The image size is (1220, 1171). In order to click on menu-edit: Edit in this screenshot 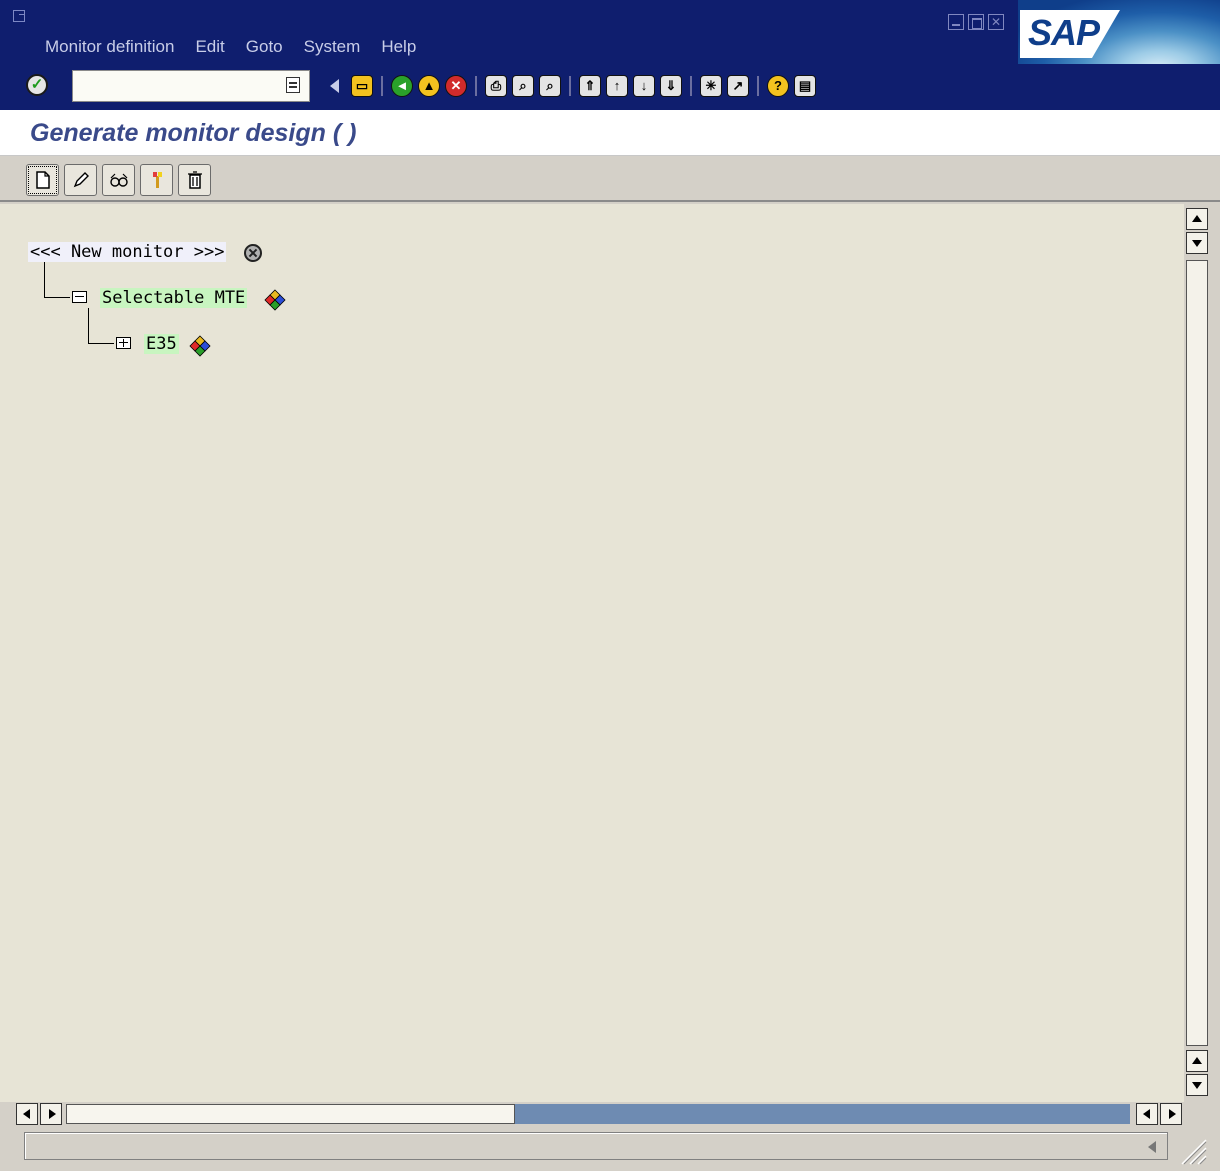, I will do `click(209, 47)`.